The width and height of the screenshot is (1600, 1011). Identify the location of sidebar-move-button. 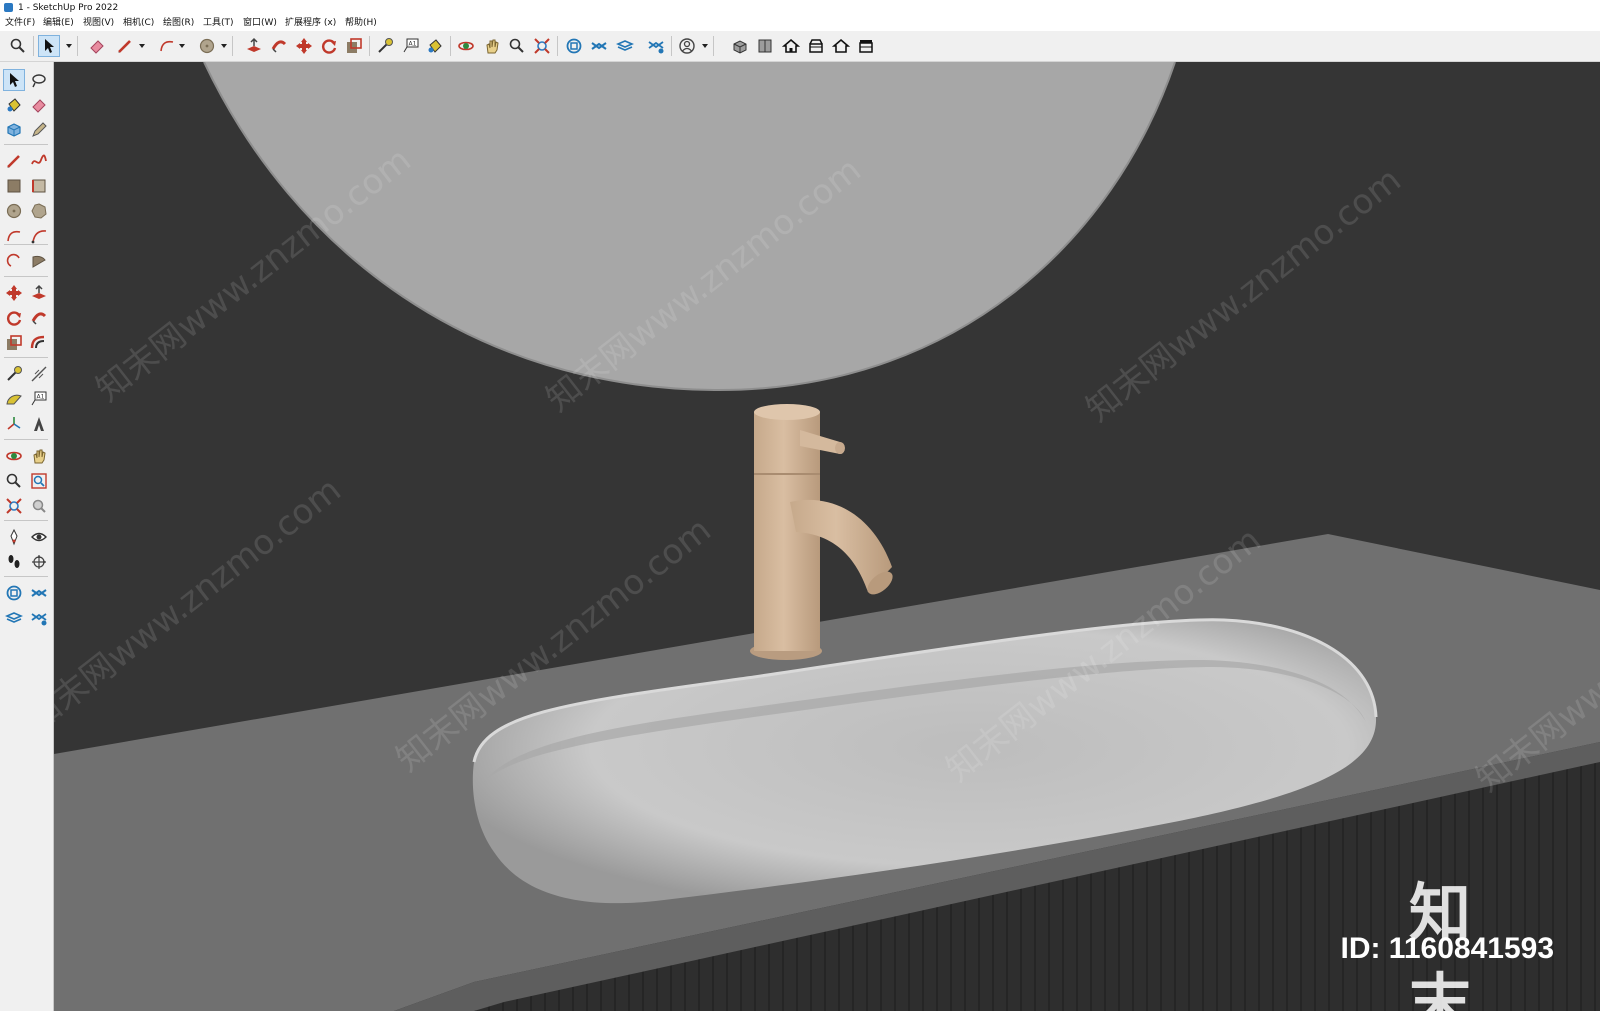
(14, 293).